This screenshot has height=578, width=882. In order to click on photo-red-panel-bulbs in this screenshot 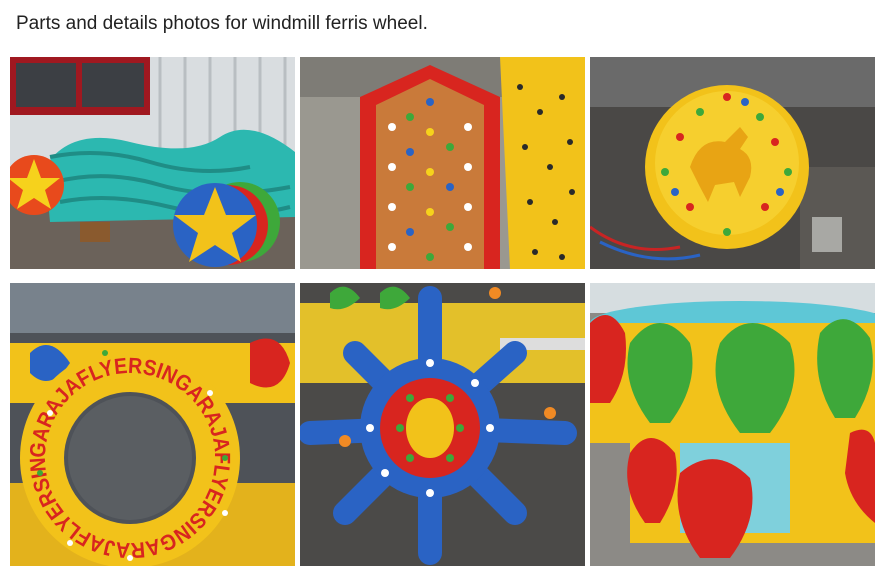, I will do `click(442, 163)`.